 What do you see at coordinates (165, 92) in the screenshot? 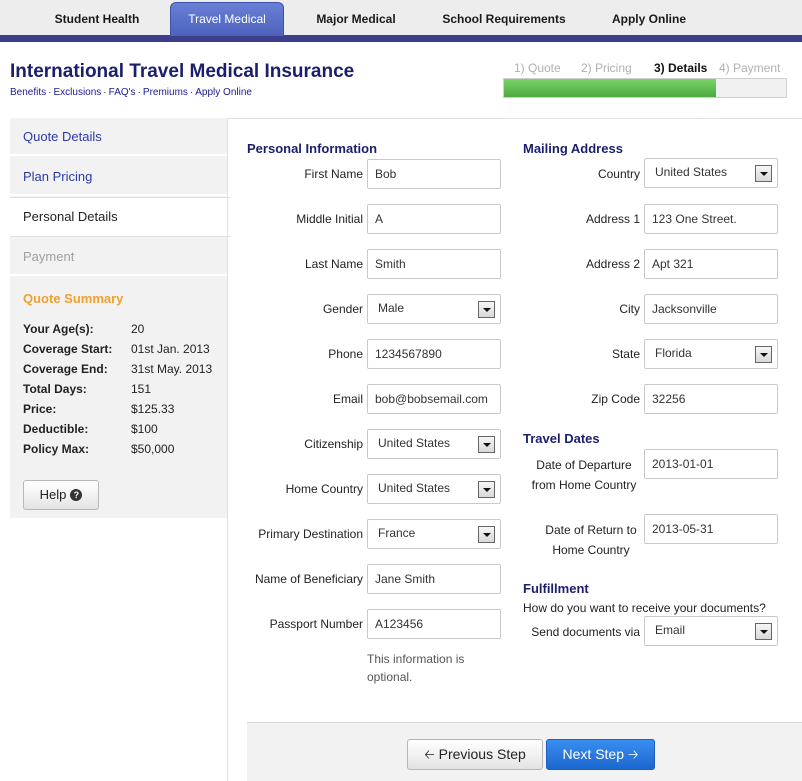
I see `link-premiums: Premiums` at bounding box center [165, 92].